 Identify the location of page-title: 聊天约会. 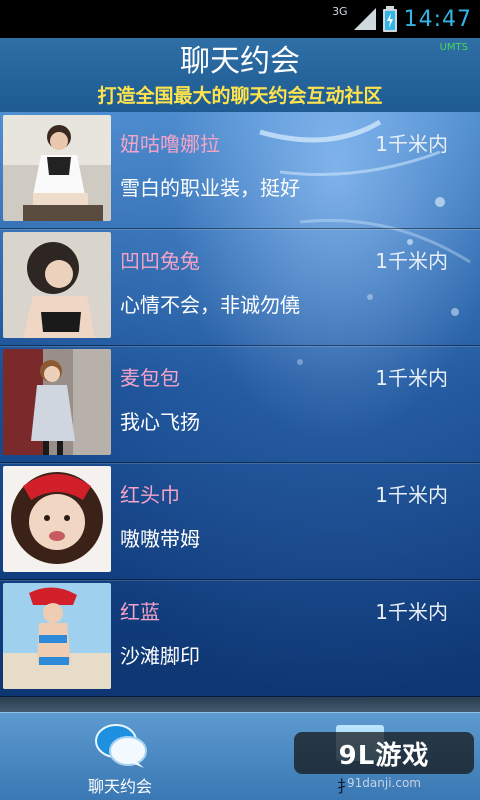
(240, 61).